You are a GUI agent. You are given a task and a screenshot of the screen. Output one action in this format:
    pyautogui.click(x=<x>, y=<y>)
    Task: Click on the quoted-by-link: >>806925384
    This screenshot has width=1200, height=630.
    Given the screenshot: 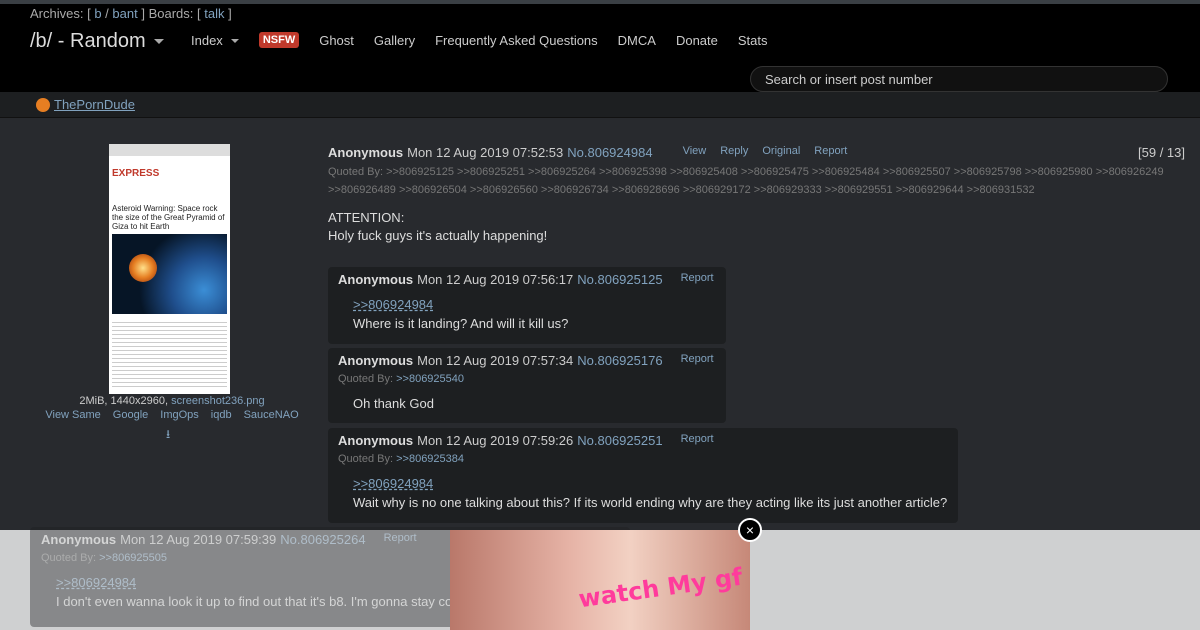 What is the action you would take?
    pyautogui.click(x=430, y=459)
    